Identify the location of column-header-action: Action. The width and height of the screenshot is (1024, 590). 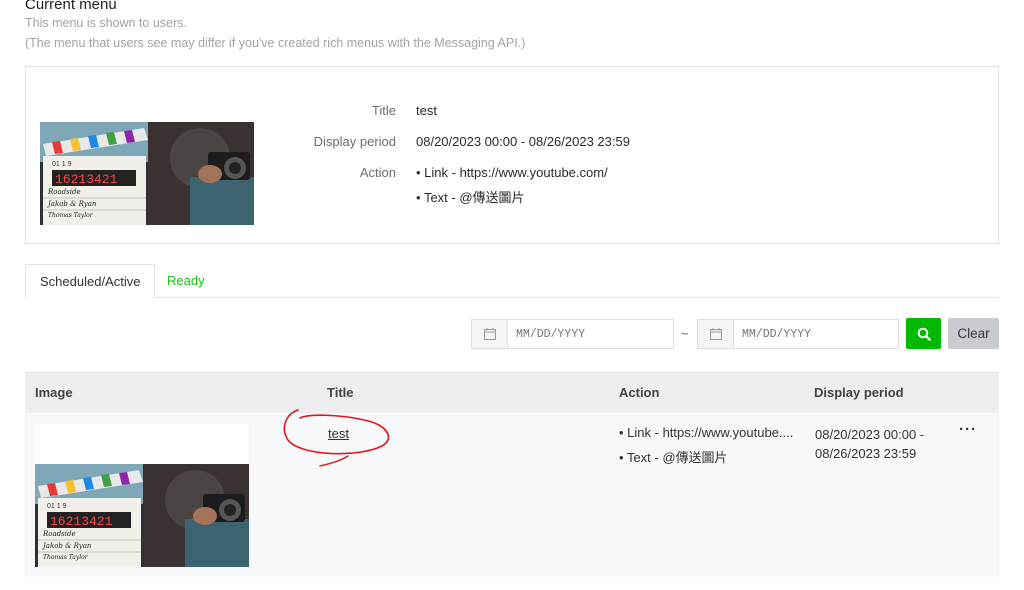
(639, 392).